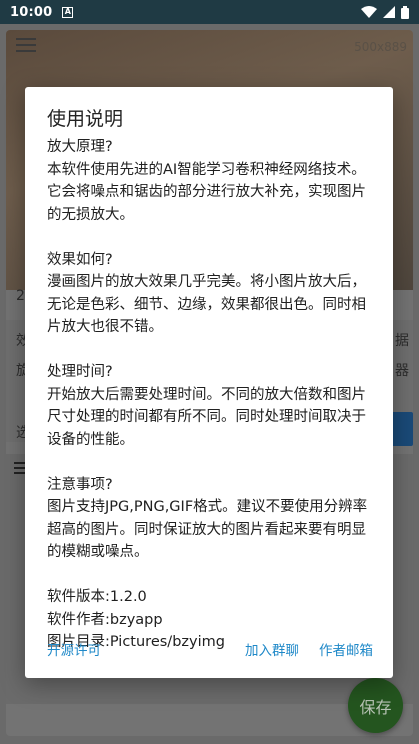 This screenshot has height=744, width=419. Describe the element at coordinates (80, 259) in the screenshot. I see `section-heading: 效果如何?` at that location.